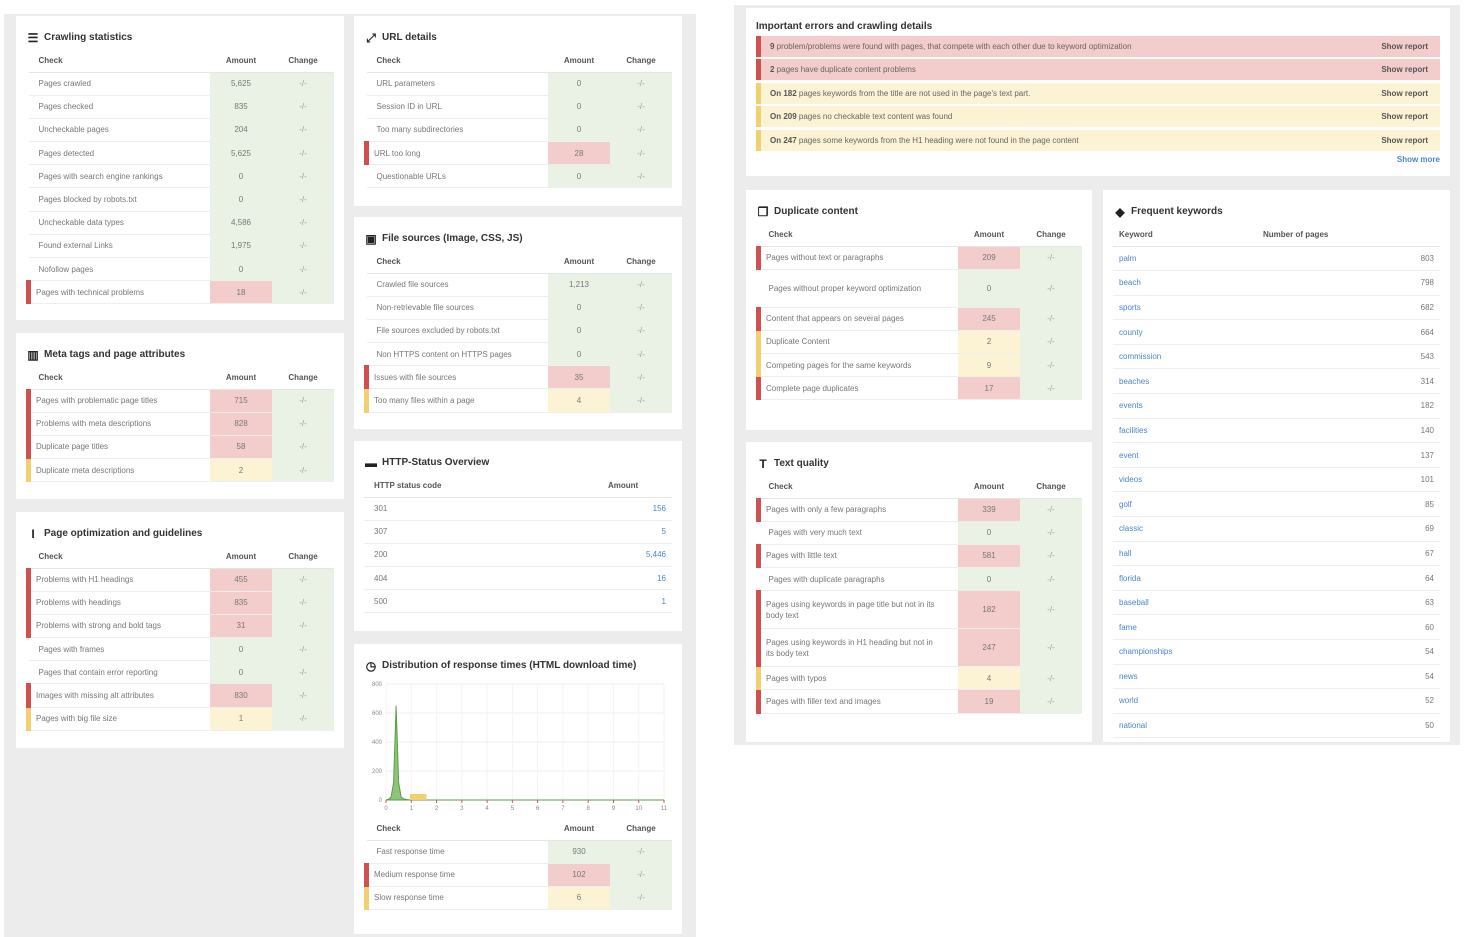 This screenshot has width=1465, height=937. I want to click on keyword-link: hall, so click(1188, 554).